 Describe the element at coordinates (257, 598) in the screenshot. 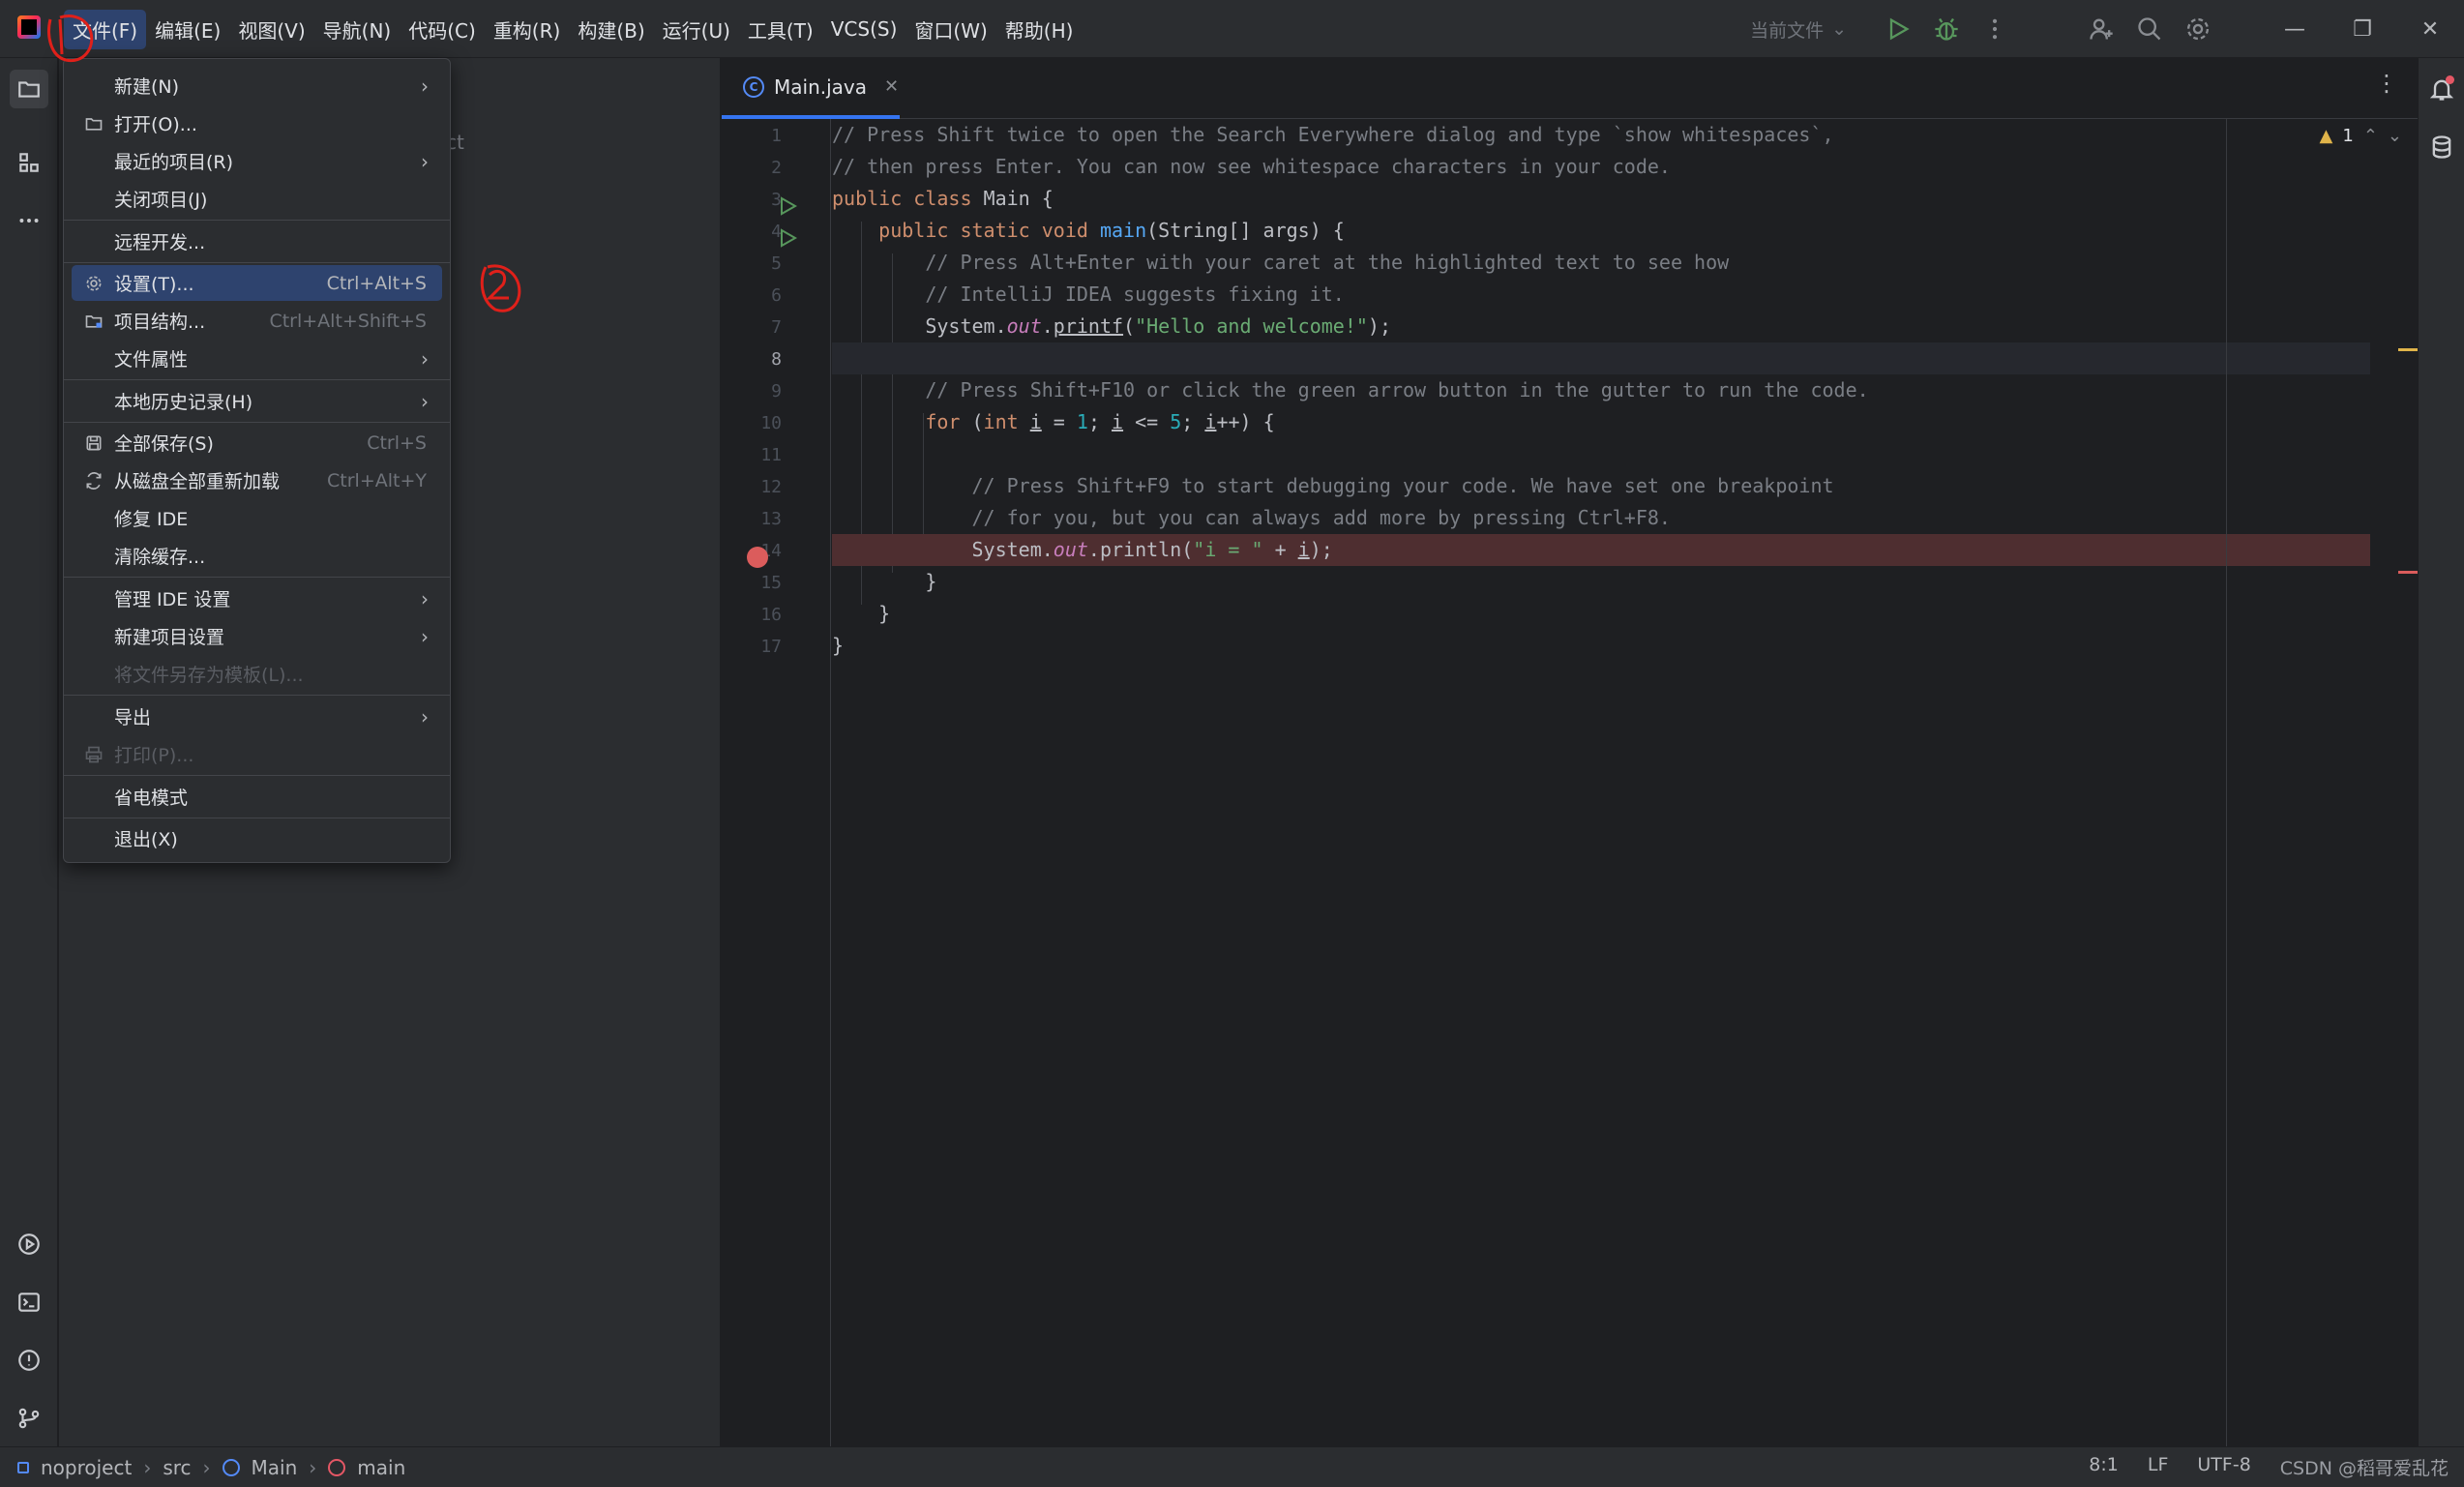

I see `menu-item-manage-ide-settings: 管理 IDE 设置 ›` at that location.